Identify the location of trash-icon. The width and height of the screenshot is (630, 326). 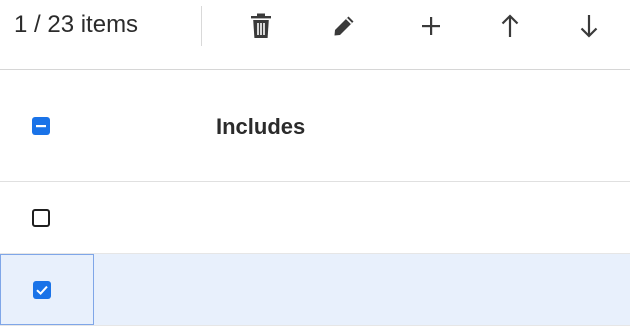
(261, 26).